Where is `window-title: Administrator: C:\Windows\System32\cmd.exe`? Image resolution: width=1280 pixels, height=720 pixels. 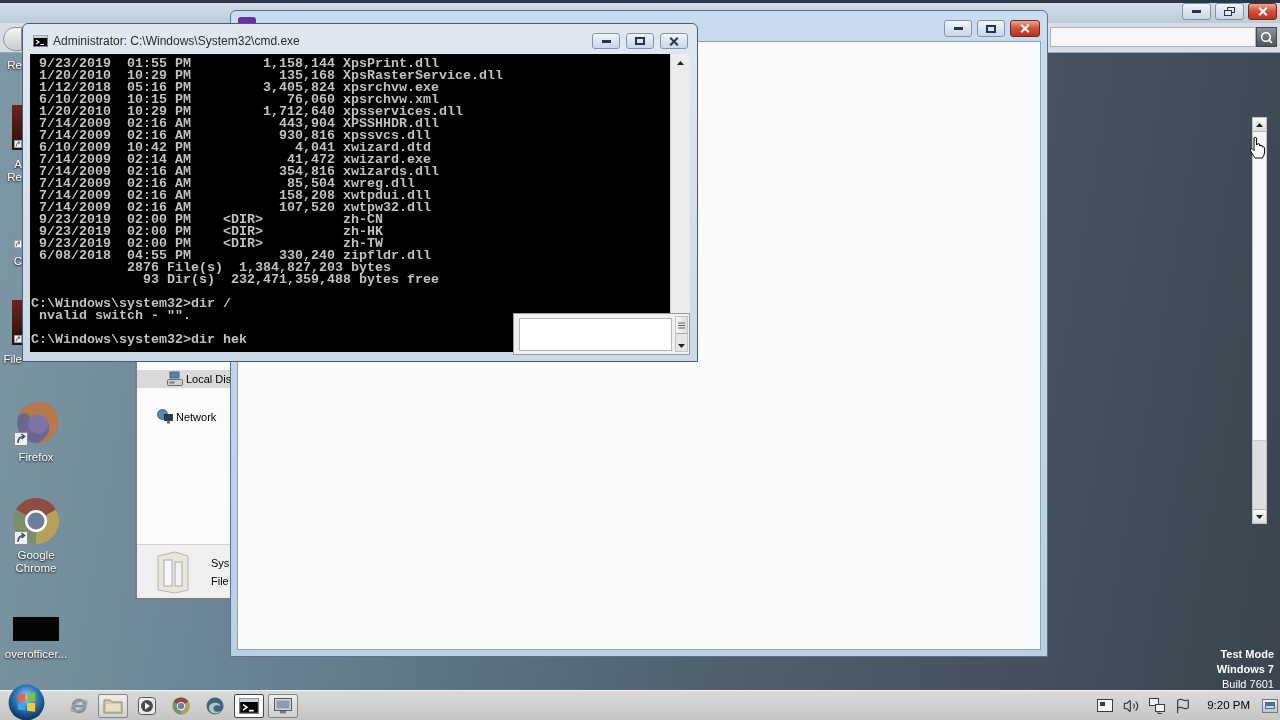 window-title: Administrator: C:\Windows\System32\cmd.exe is located at coordinates (176, 41).